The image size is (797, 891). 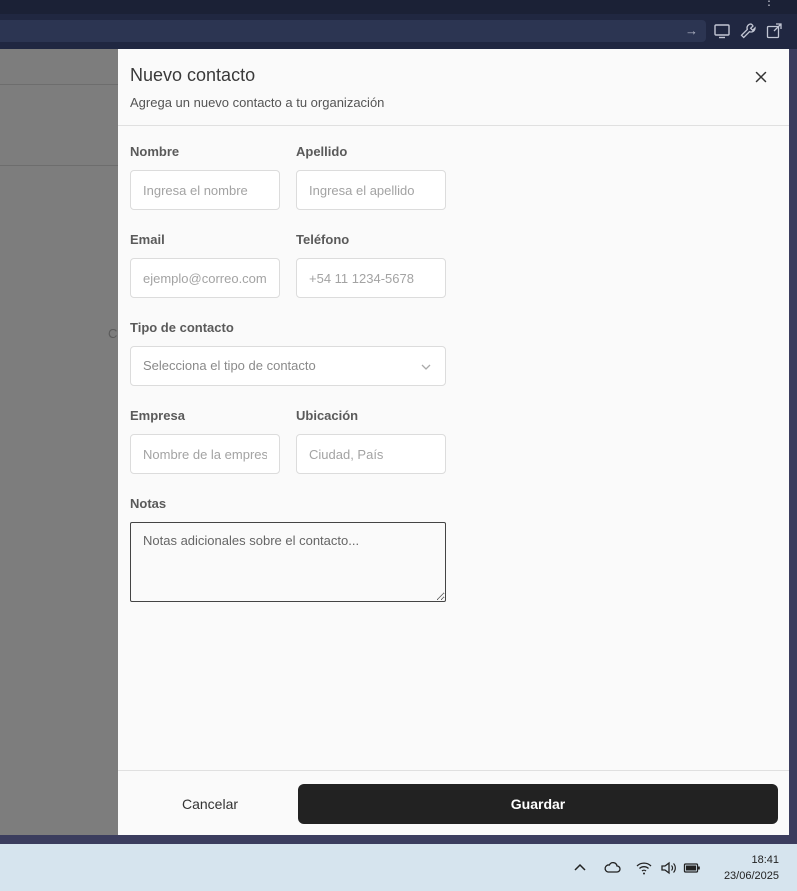 I want to click on dialog-title: Nuevo contacto, so click(x=193, y=75).